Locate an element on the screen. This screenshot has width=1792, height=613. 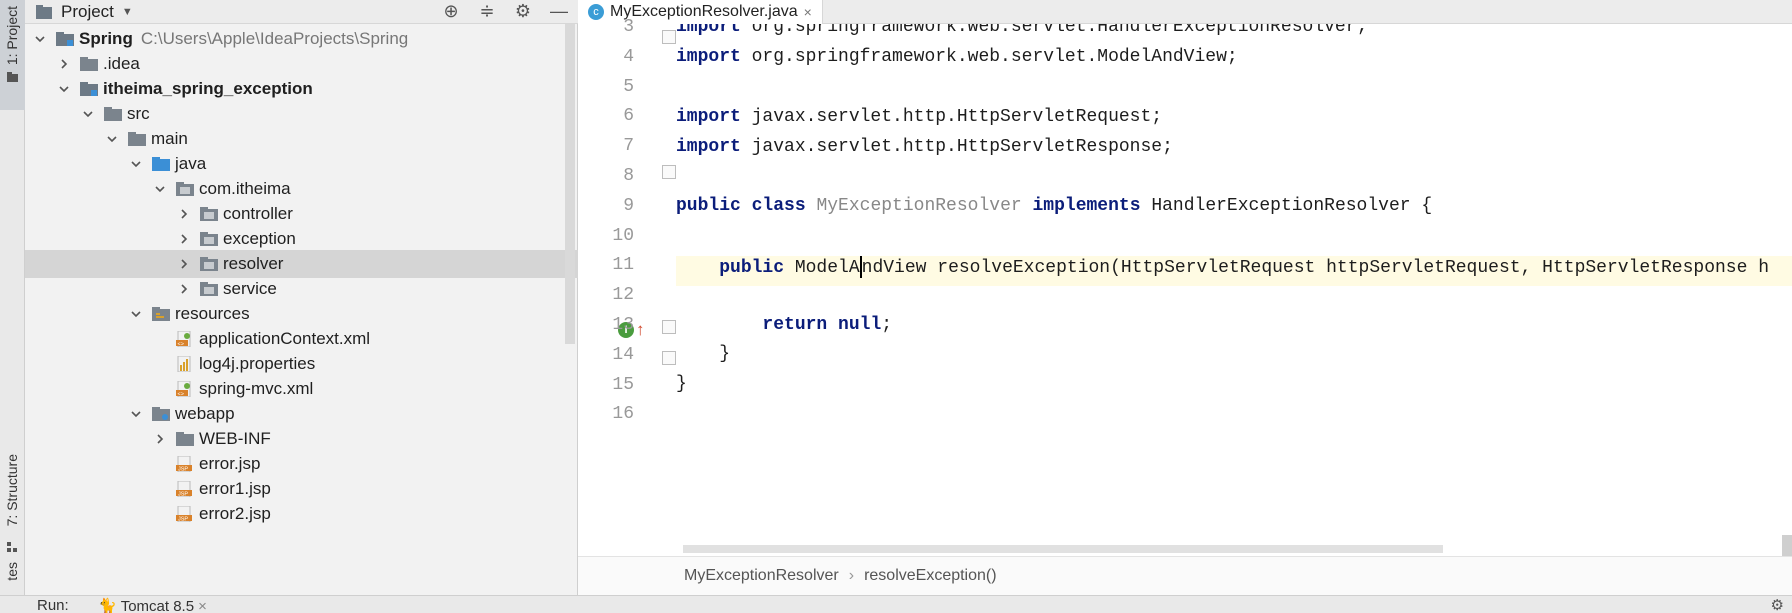
breadcrumb-method: resolveException() is located at coordinates (930, 576).